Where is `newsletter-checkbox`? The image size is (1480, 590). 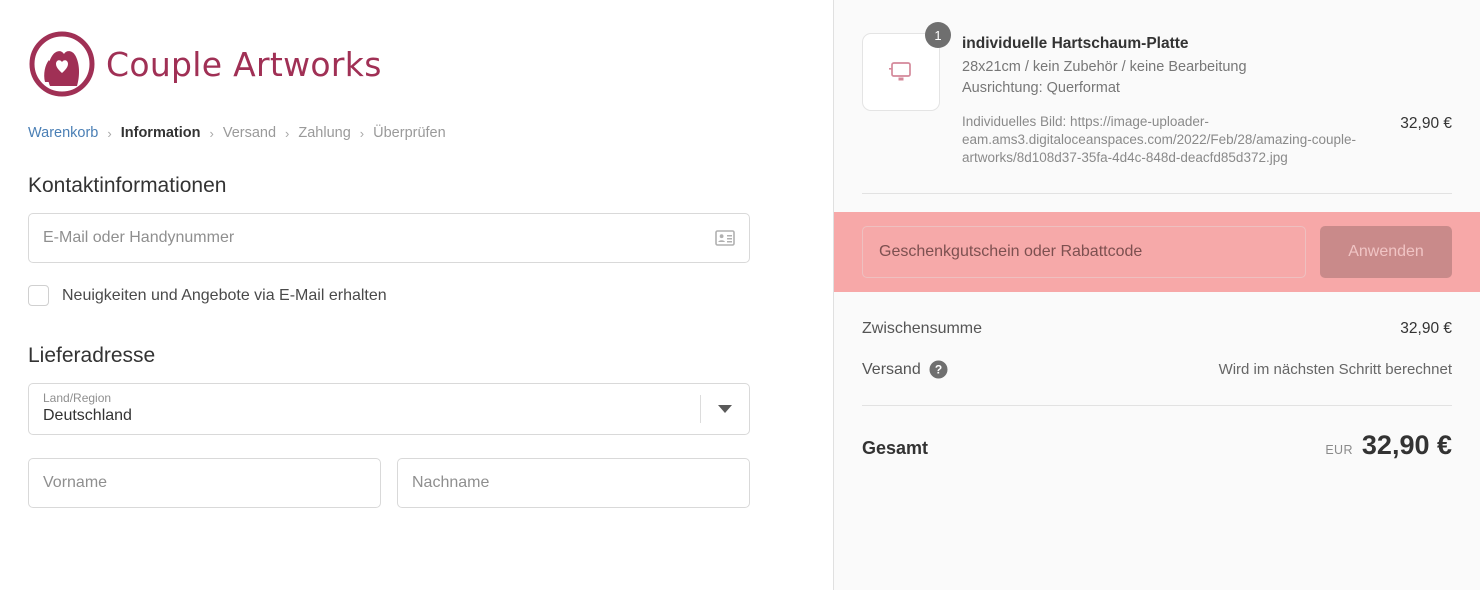 newsletter-checkbox is located at coordinates (38, 295).